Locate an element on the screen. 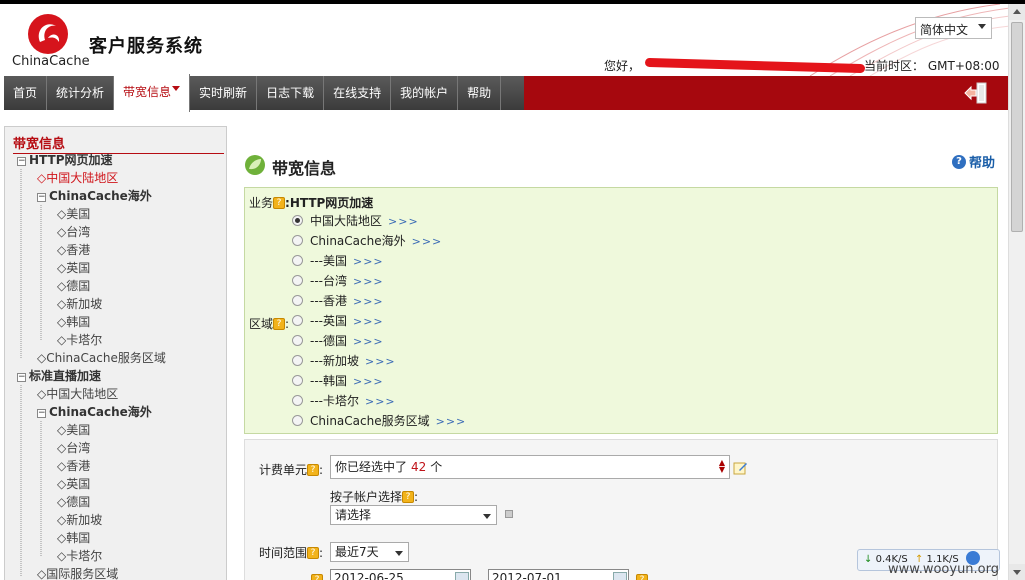 The height and width of the screenshot is (580, 1025). nav-tab-realtime-refresh: 实时刷新 is located at coordinates (224, 93).